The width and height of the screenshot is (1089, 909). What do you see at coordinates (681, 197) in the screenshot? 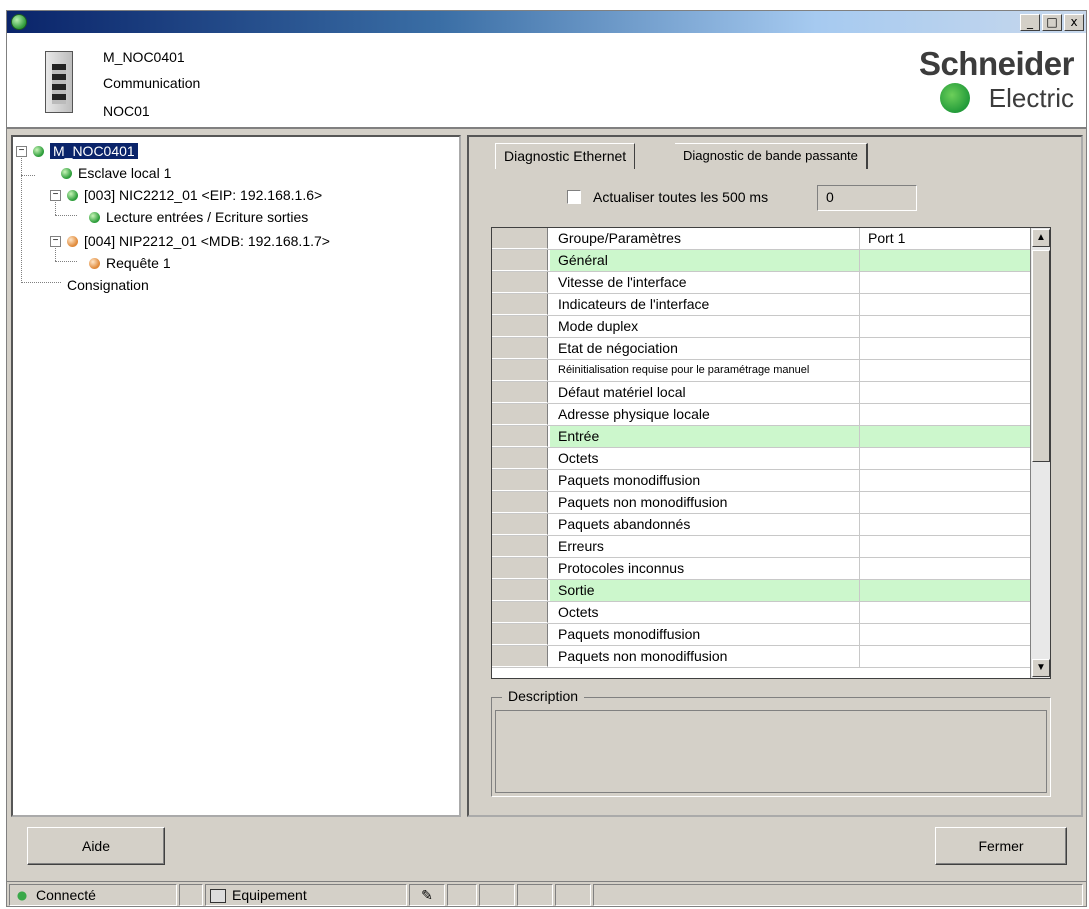
I see `refresh-label: Actualiser toutes les 500 ms` at bounding box center [681, 197].